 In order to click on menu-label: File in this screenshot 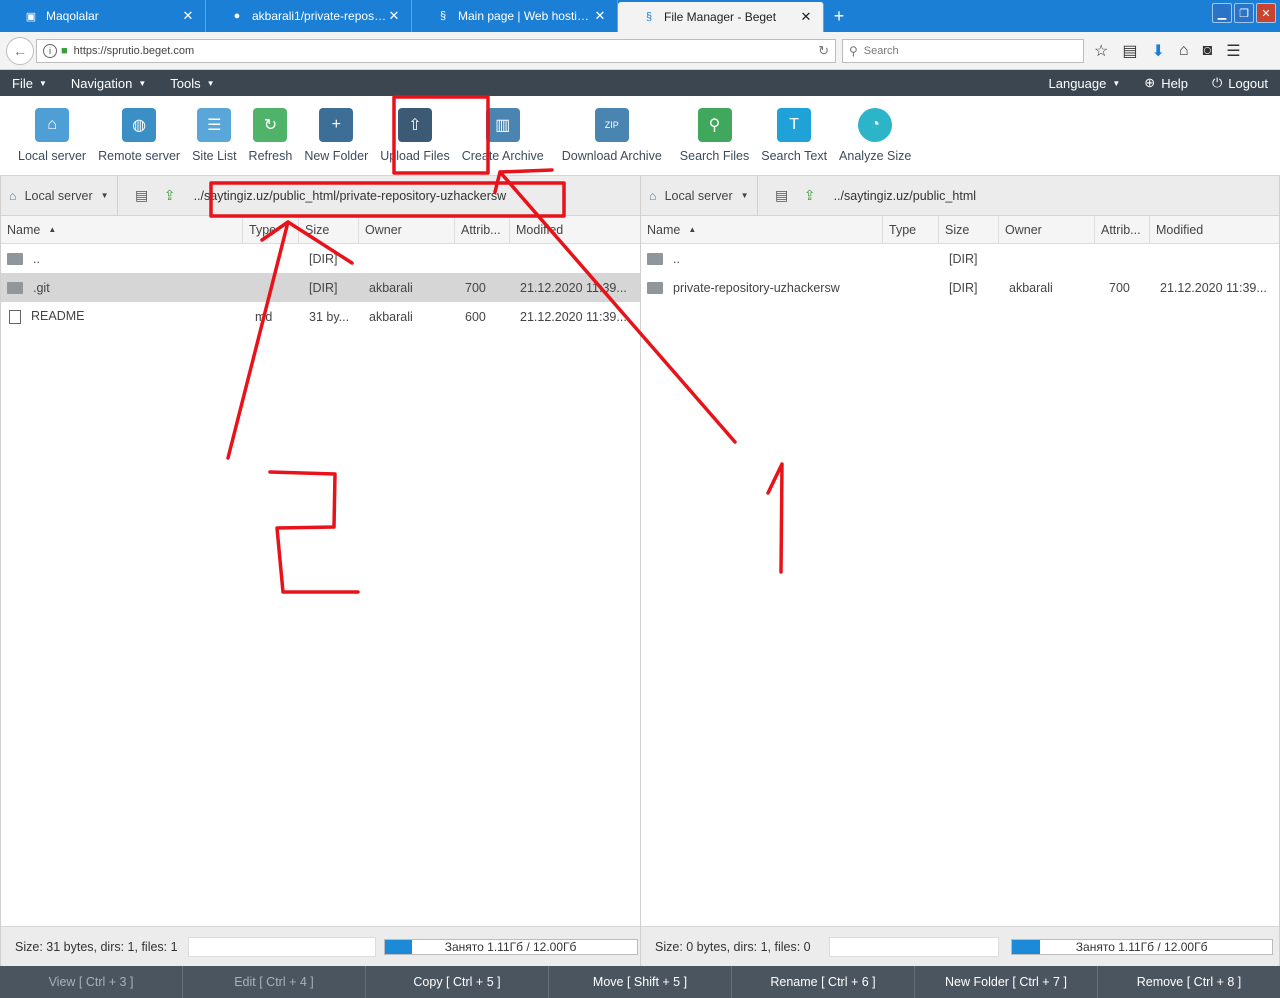, I will do `click(22, 83)`.